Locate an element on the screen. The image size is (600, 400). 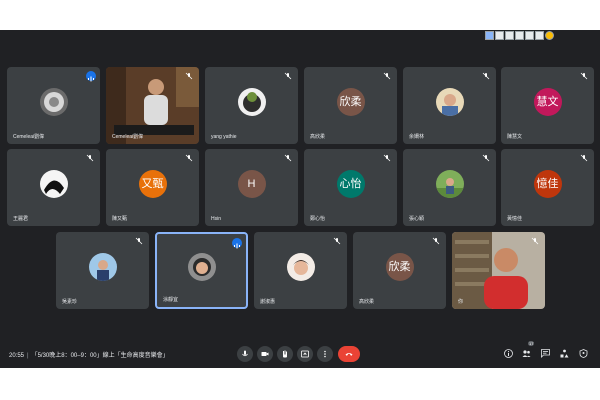
ime-toolbar is located at coordinates (519, 35).